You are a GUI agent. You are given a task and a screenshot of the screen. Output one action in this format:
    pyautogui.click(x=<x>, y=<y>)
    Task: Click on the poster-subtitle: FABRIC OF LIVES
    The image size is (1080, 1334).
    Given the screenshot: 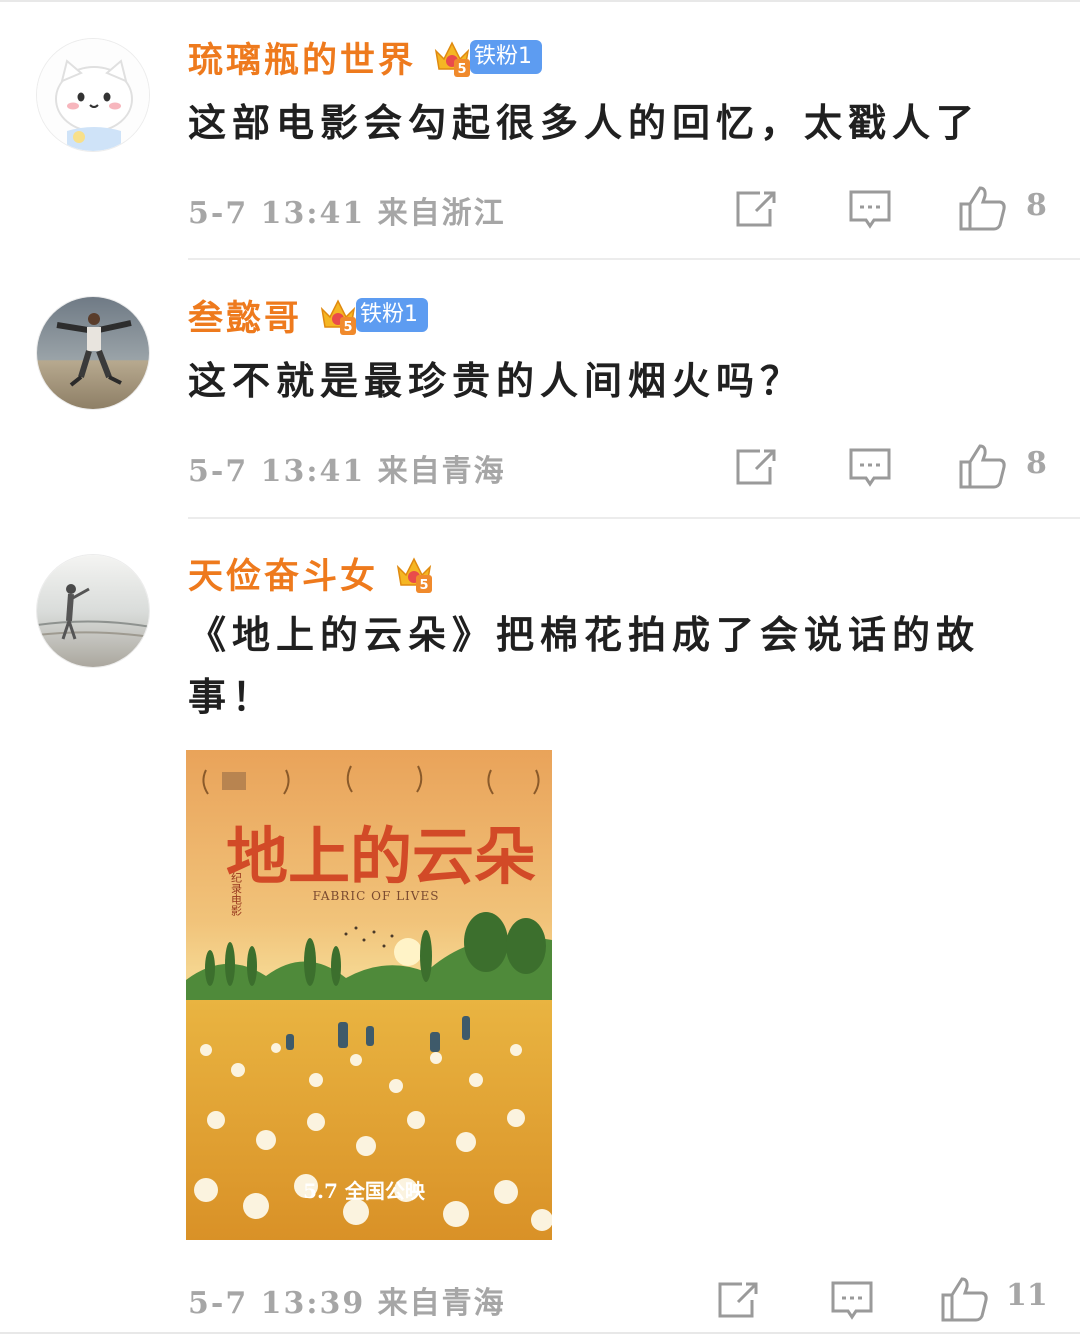 What is the action you would take?
    pyautogui.click(x=376, y=896)
    